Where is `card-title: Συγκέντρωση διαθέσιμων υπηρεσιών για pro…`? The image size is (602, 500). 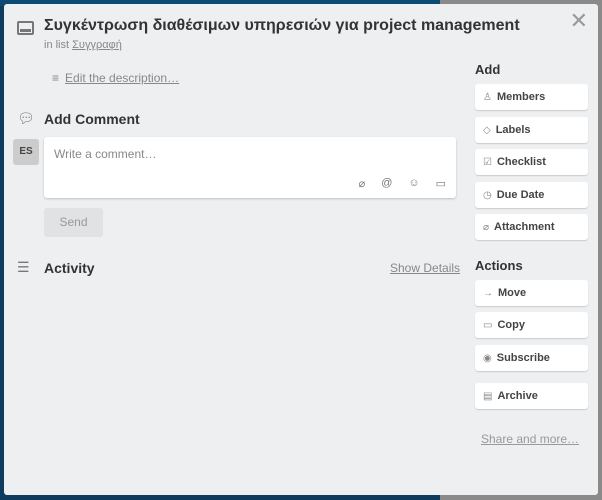
card-title: Συγκέντρωση διαθέσιμων υπηρεσιών για pro… is located at coordinates (282, 26).